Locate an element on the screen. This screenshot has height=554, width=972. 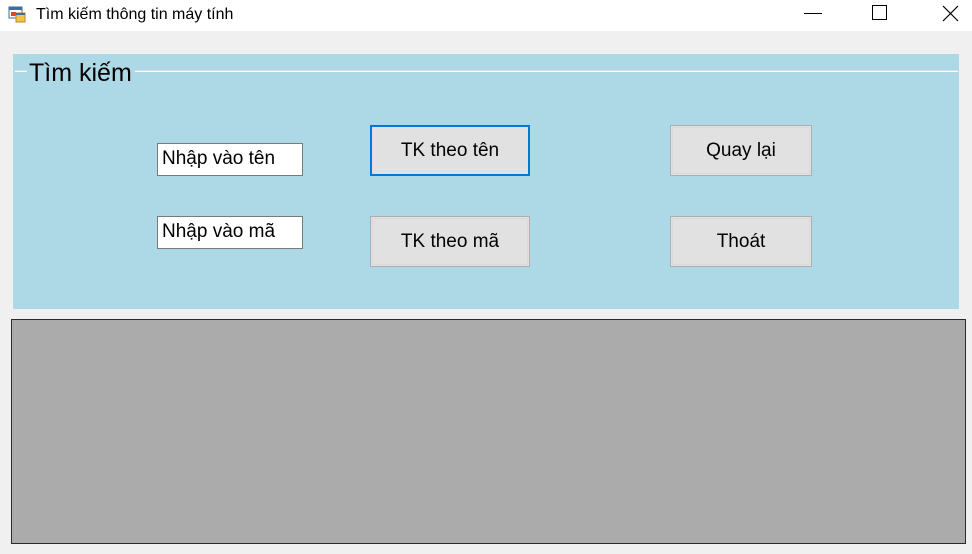
back-button: Quay lại is located at coordinates (741, 150).